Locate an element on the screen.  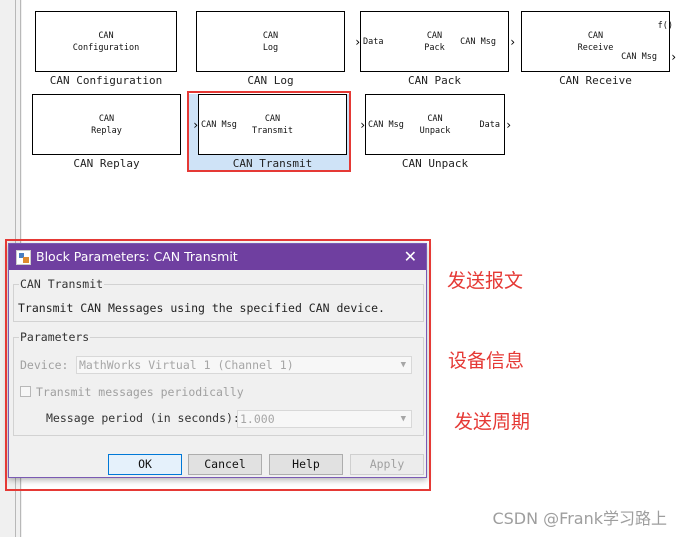
block-can-replay: CAN Replay is located at coordinates (106, 124).